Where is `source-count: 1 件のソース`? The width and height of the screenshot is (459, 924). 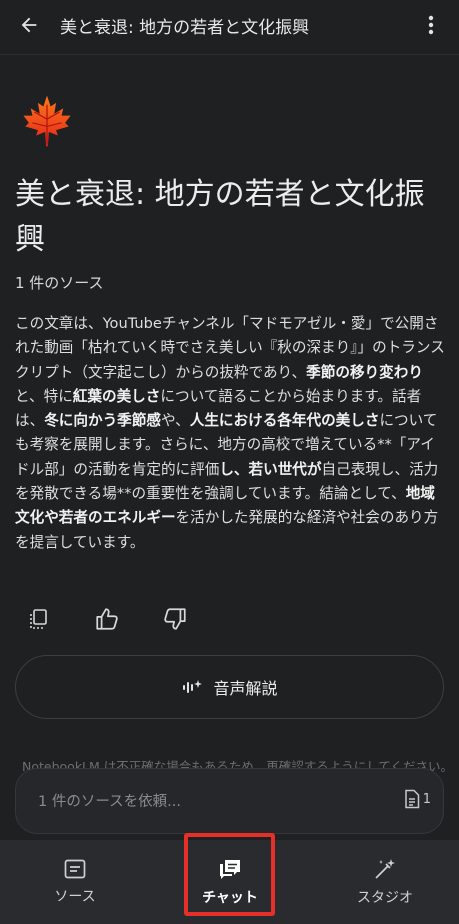 source-count: 1 件のソース is located at coordinates (59, 283).